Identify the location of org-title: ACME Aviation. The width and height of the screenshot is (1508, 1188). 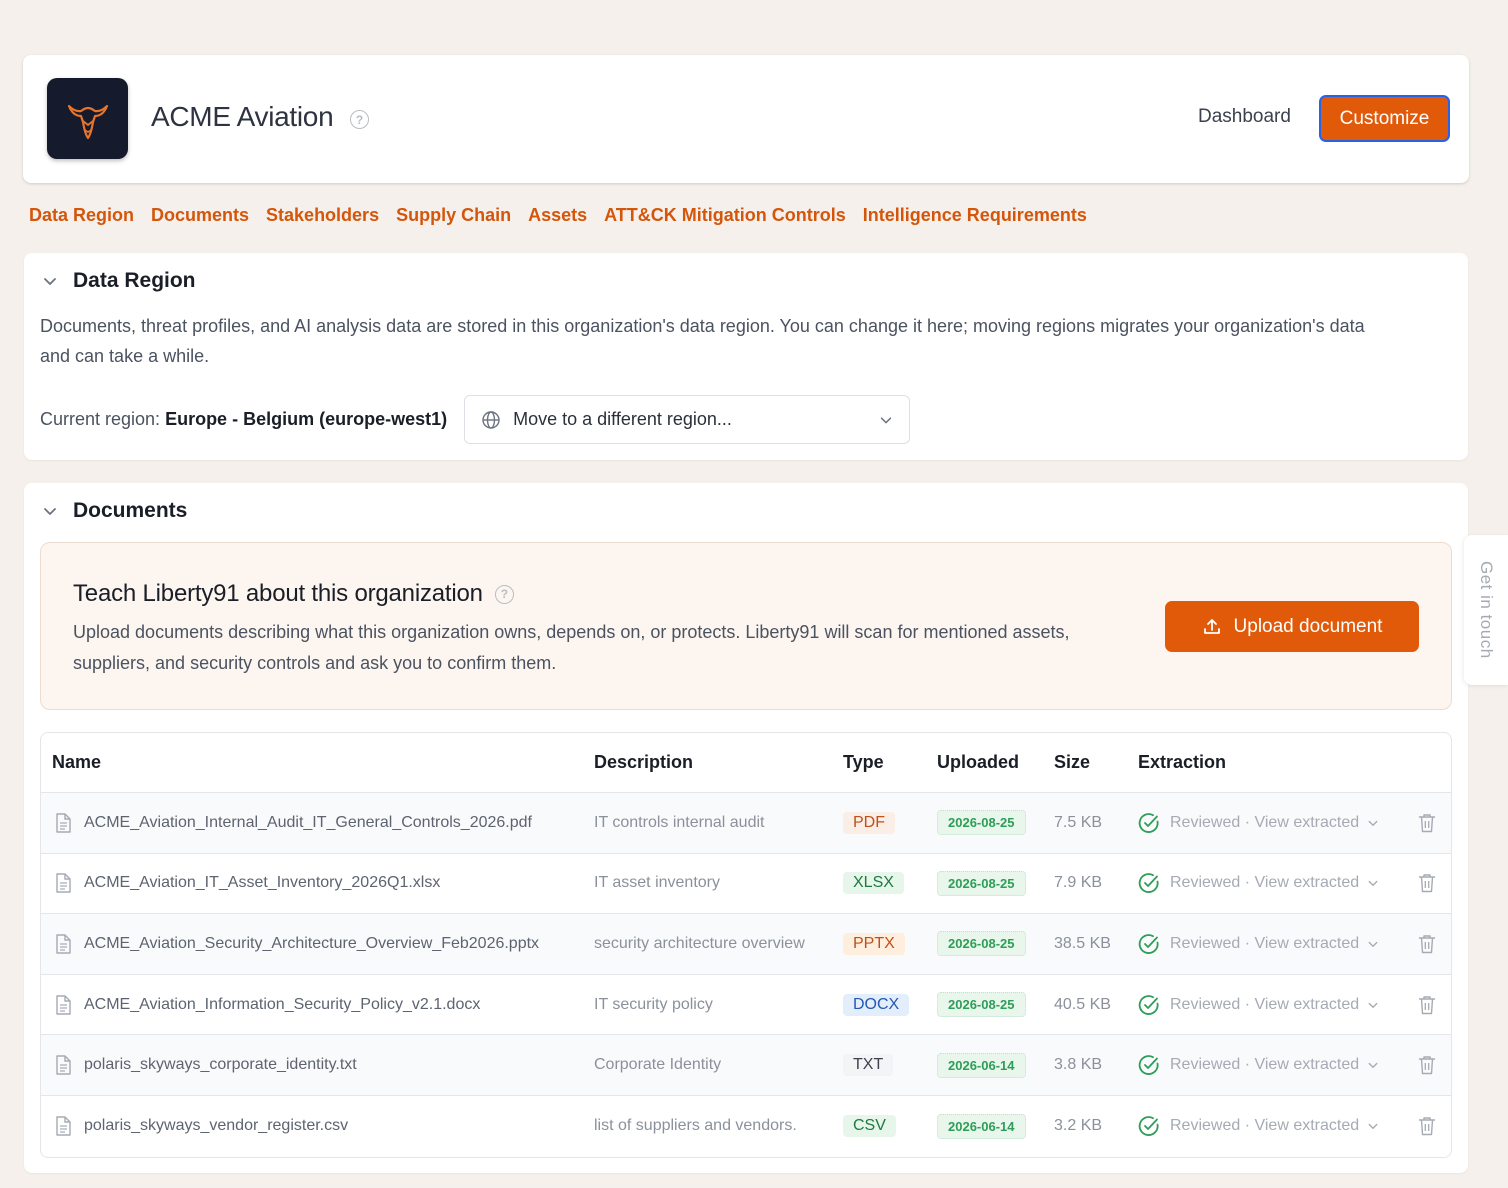
(242, 116).